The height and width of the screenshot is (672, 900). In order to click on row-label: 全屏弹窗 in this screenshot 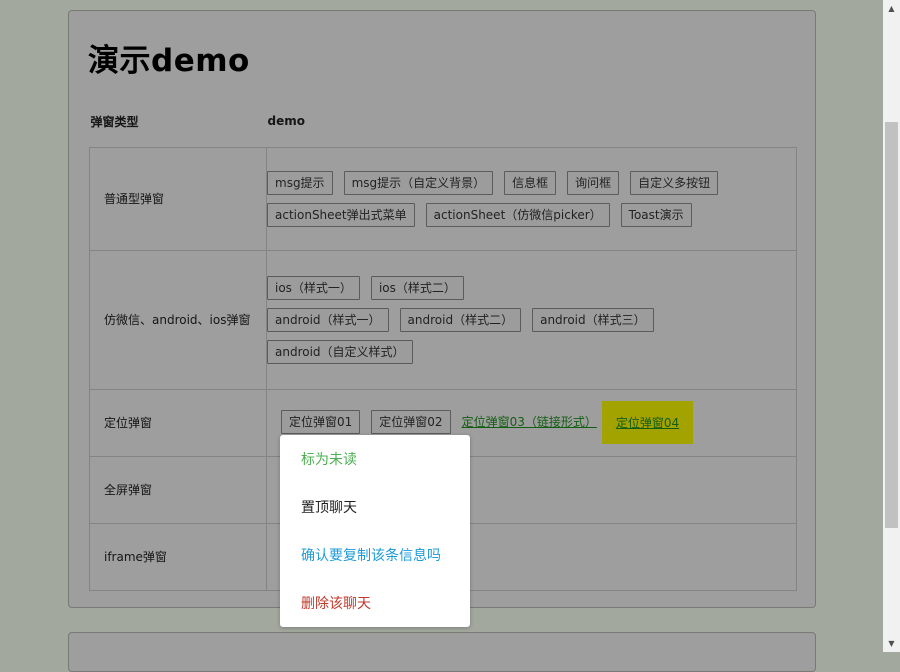, I will do `click(178, 489)`.